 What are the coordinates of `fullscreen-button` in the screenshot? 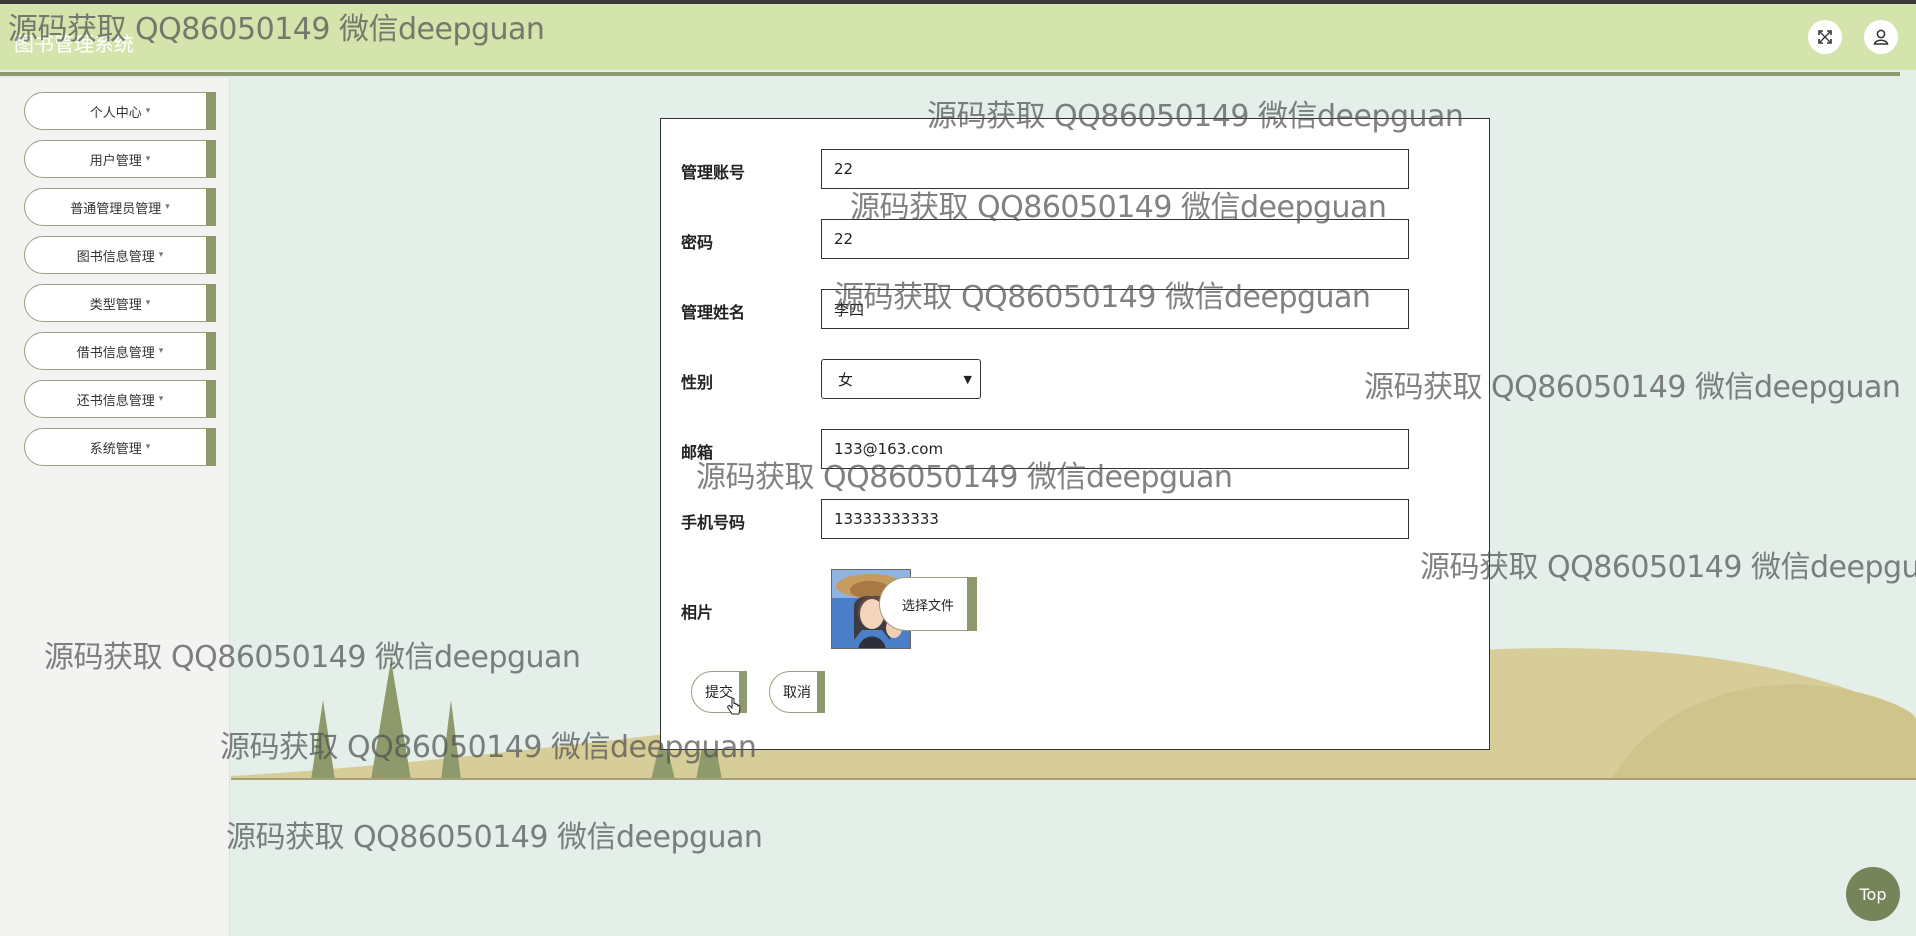 It's located at (1825, 37).